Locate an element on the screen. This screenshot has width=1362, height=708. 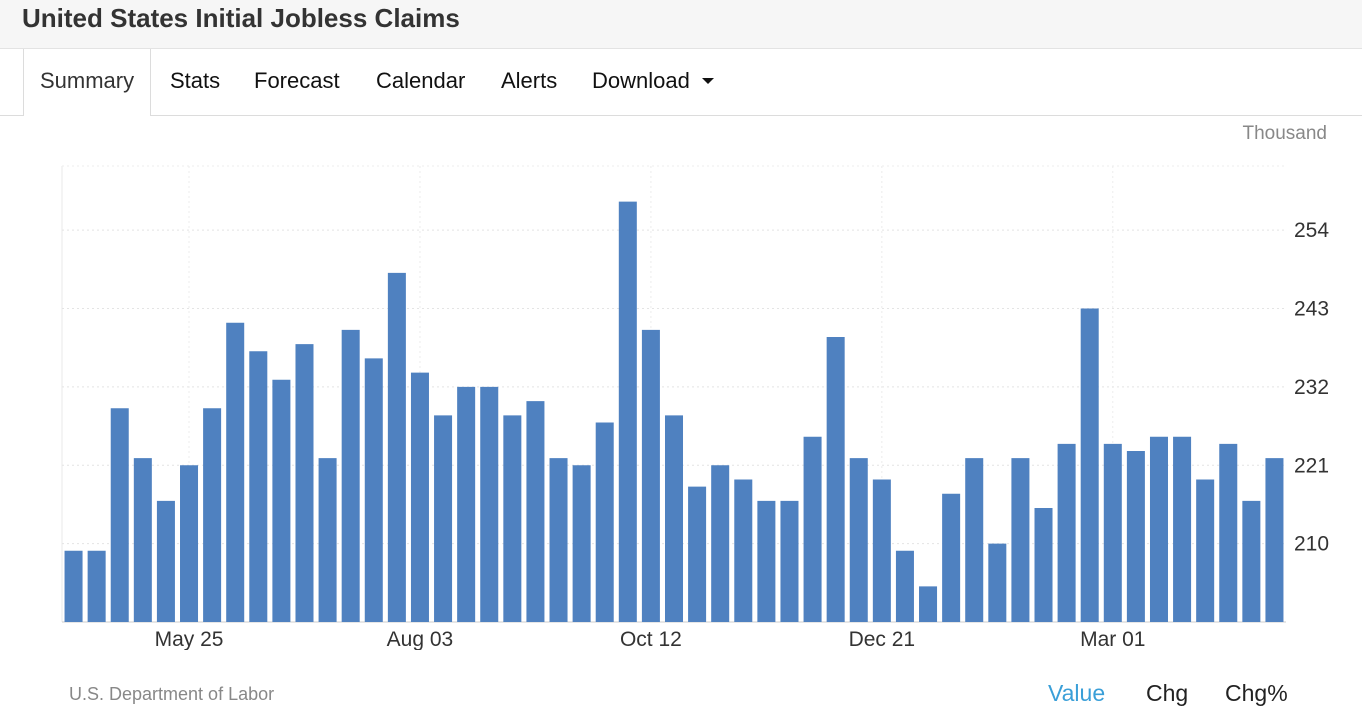
tab-download: Download is located at coordinates (653, 82).